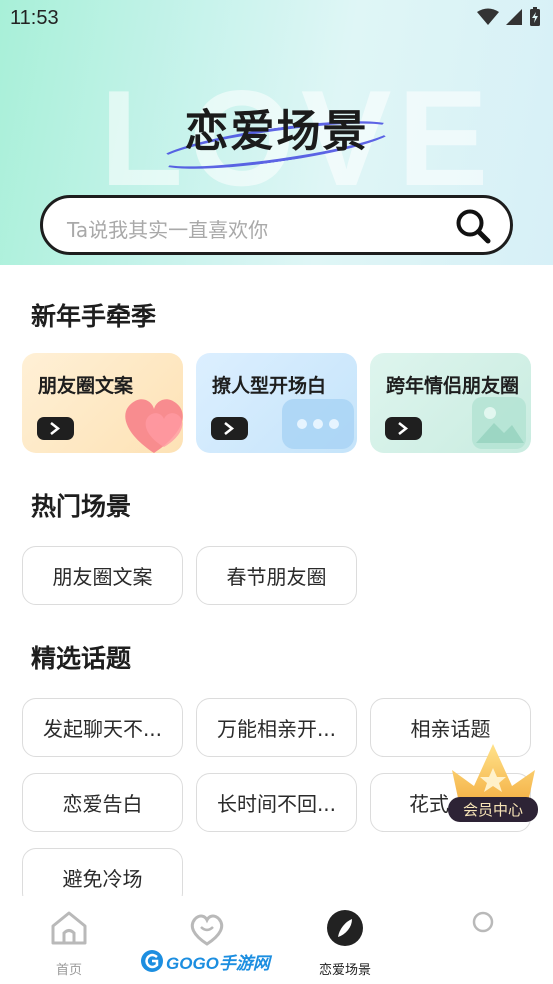  What do you see at coordinates (535, 16) in the screenshot?
I see `battery-charging-icon` at bounding box center [535, 16].